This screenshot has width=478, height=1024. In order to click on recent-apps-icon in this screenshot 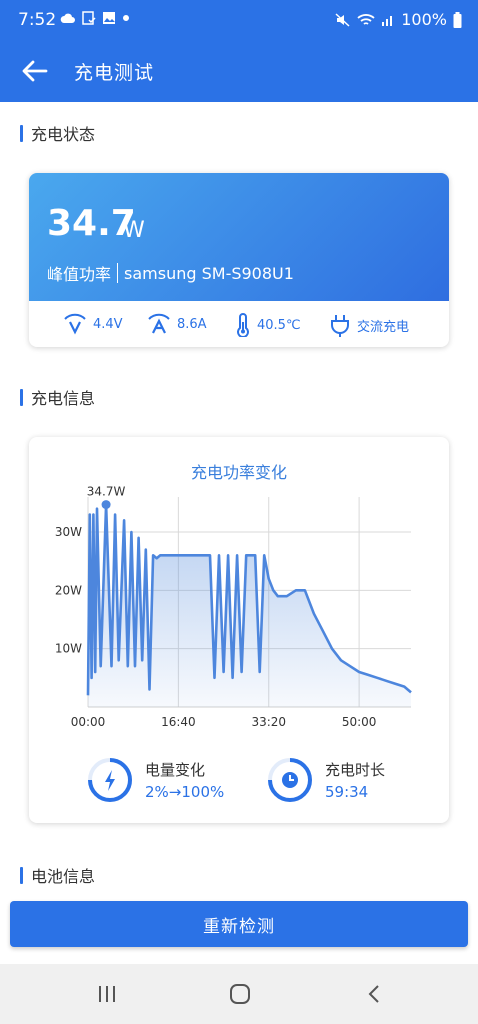, I will do `click(107, 994)`.